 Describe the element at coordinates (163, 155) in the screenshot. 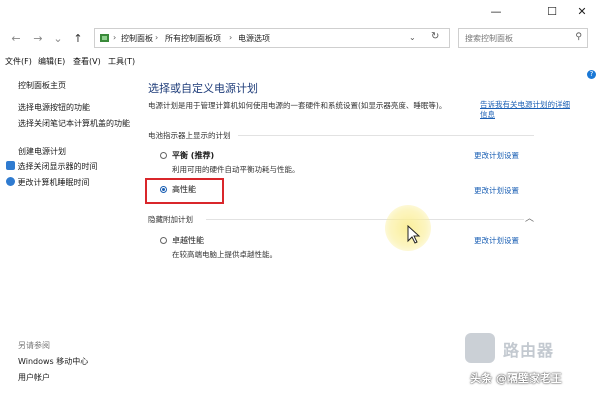

I see `plan-balanced-radio` at that location.